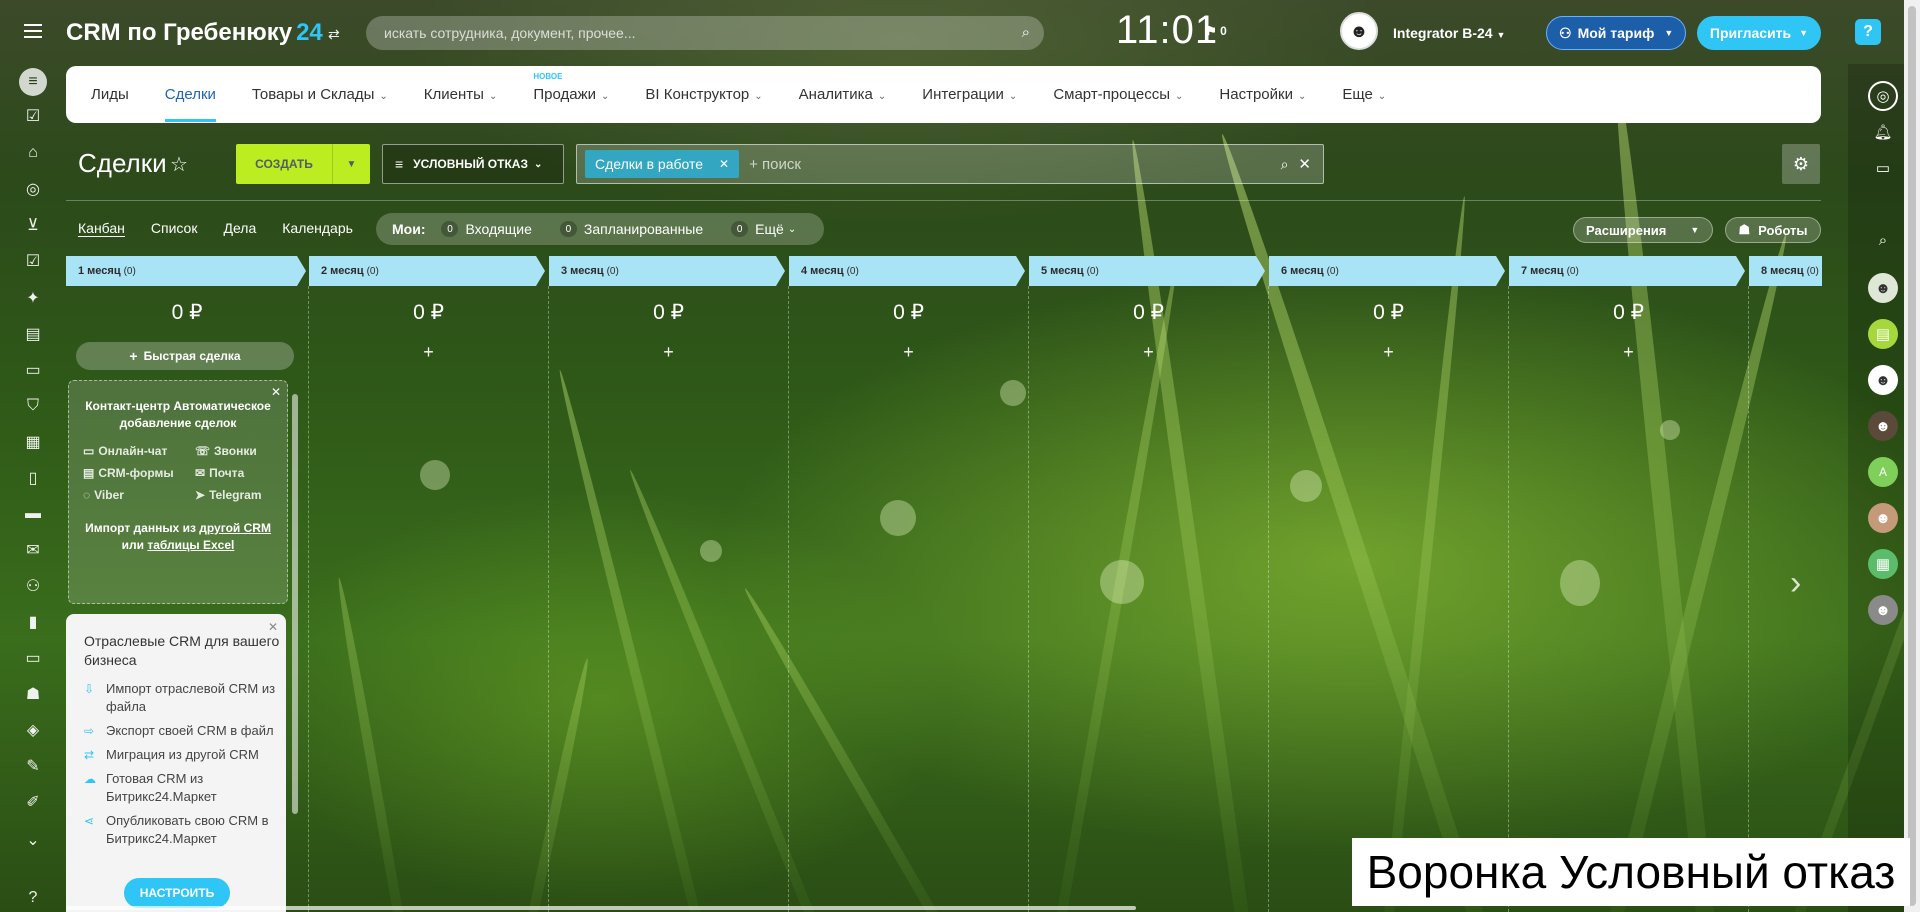 Image resolution: width=1920 pixels, height=912 pixels. I want to click on help-button: ?, so click(1868, 32).